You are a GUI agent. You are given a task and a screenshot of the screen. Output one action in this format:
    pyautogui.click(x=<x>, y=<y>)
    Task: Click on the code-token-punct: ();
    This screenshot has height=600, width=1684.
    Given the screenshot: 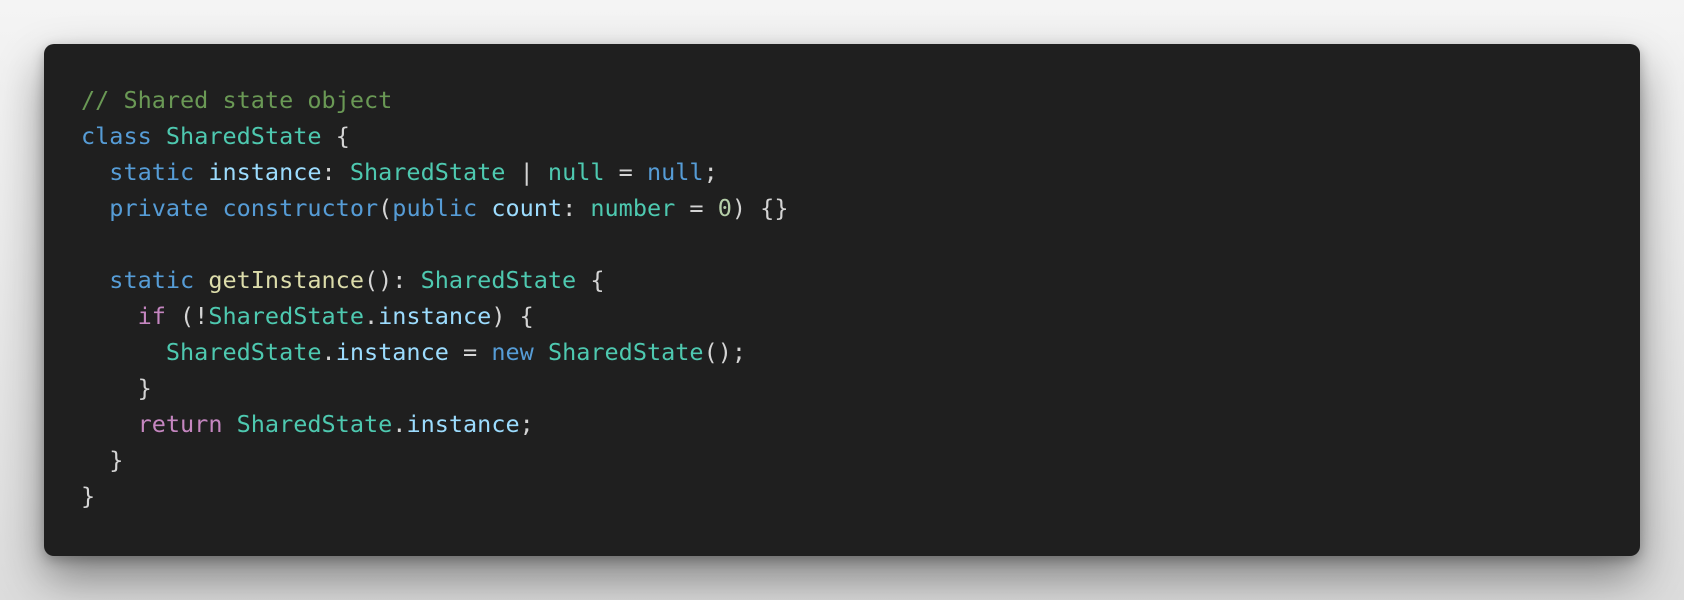 What is the action you would take?
    pyautogui.click(x=725, y=352)
    